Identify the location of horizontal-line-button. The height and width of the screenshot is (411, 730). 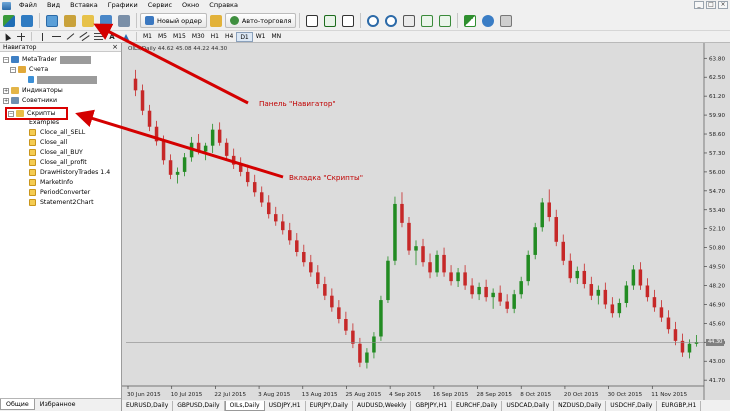
(56, 37).